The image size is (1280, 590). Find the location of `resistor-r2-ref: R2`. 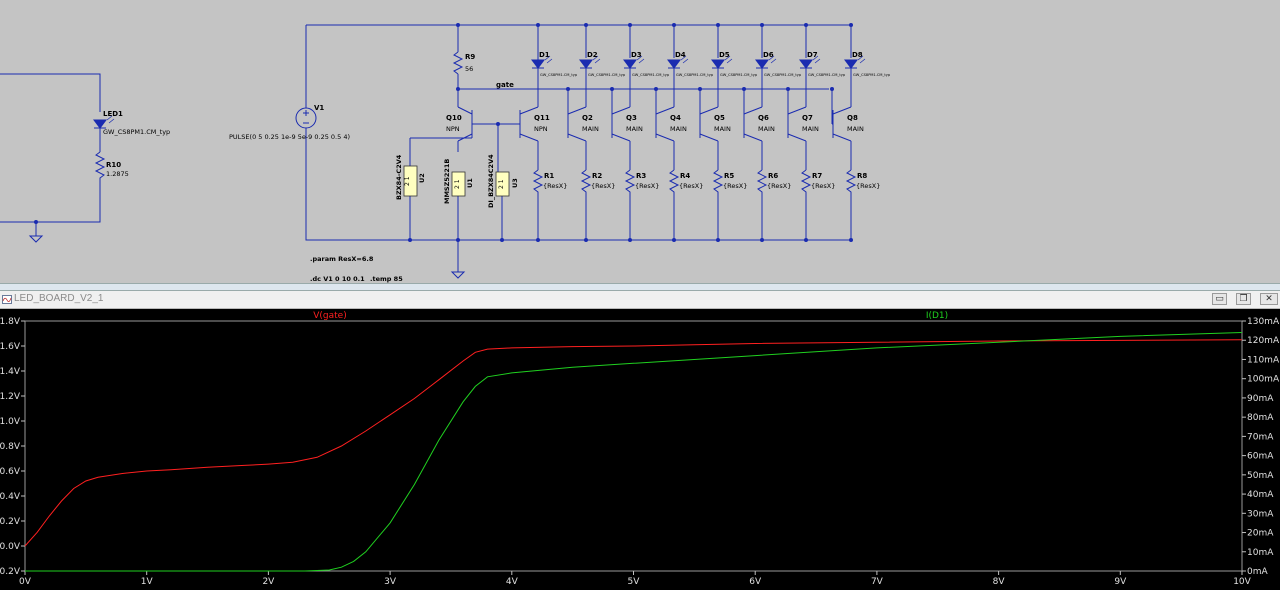

resistor-r2-ref: R2 is located at coordinates (597, 176).